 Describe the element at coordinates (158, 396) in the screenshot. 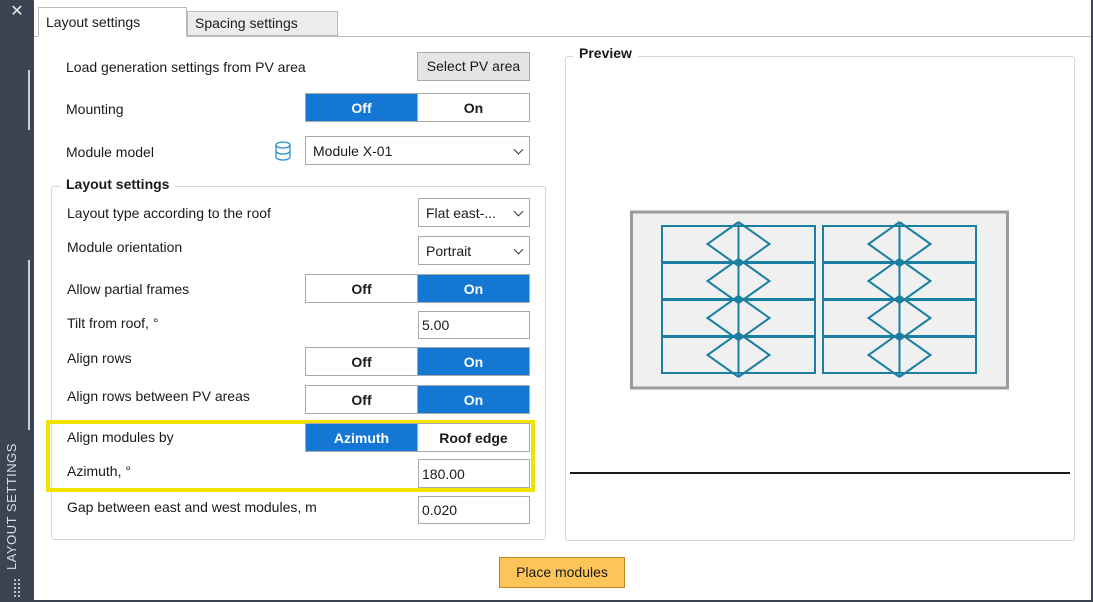

I see `align-rows-pv-label: Align rows between PV areas` at that location.